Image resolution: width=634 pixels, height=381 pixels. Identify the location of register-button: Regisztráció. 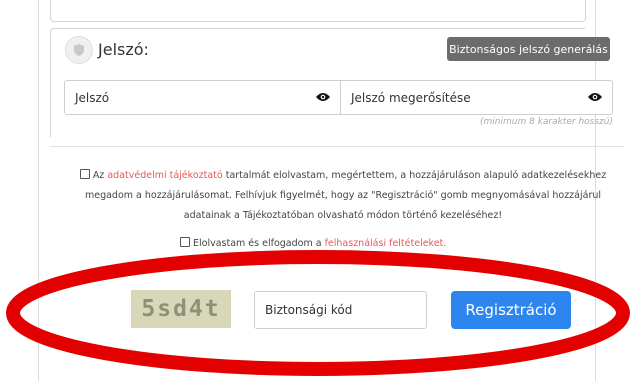
(511, 310).